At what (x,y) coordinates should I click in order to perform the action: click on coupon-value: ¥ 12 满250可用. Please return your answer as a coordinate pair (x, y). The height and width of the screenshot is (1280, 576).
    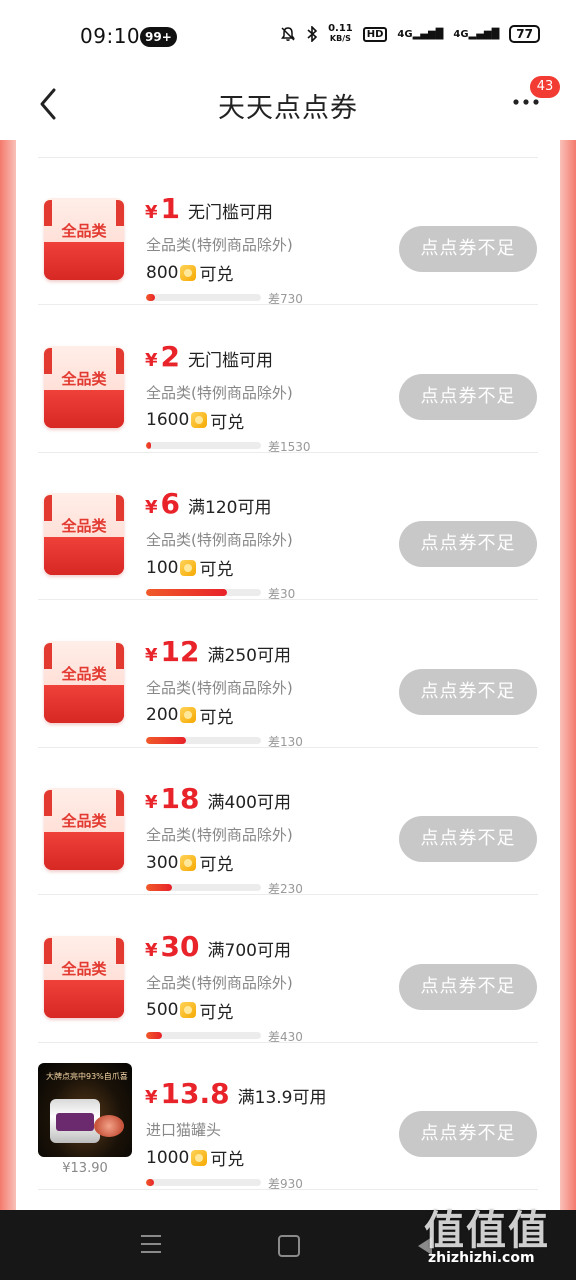
    Looking at the image, I should click on (218, 651).